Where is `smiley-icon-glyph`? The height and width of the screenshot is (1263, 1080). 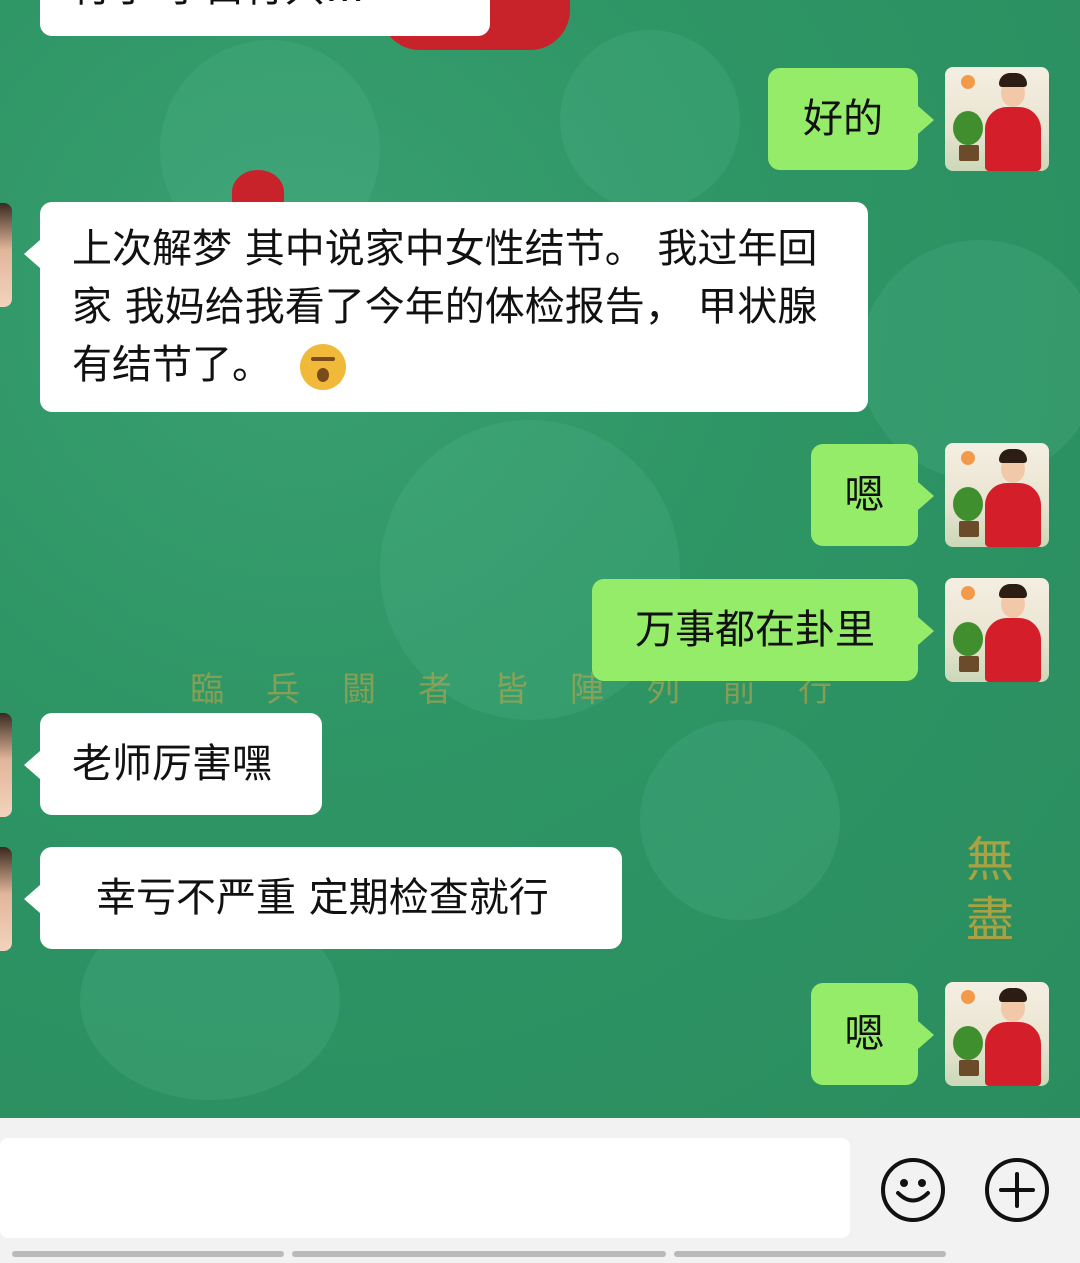 smiley-icon-glyph is located at coordinates (913, 1191).